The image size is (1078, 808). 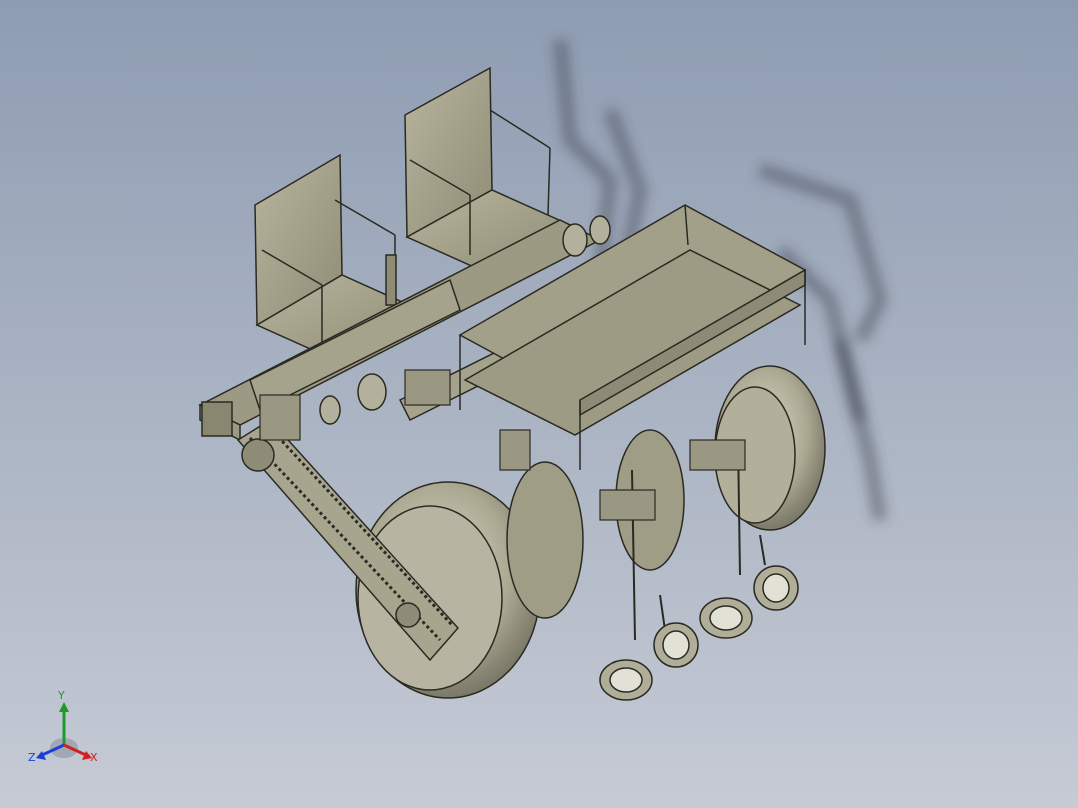 I want to click on middle-wheels, so click(x=595, y=524).